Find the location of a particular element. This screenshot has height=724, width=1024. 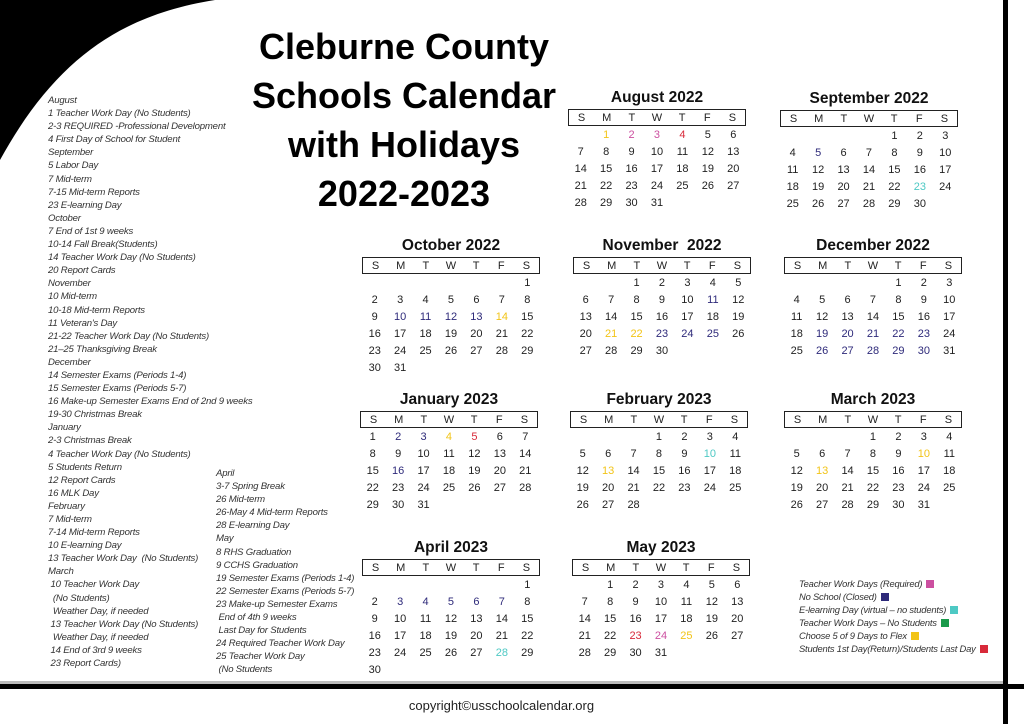

day-cell: 2 is located at coordinates (631, 135).